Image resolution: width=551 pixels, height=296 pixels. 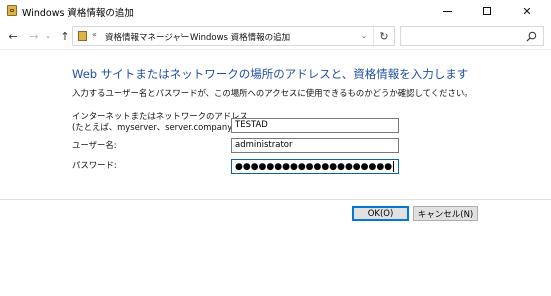 What do you see at coordinates (445, 213) in the screenshot?
I see `cancel-button: キャンセル(N)` at bounding box center [445, 213].